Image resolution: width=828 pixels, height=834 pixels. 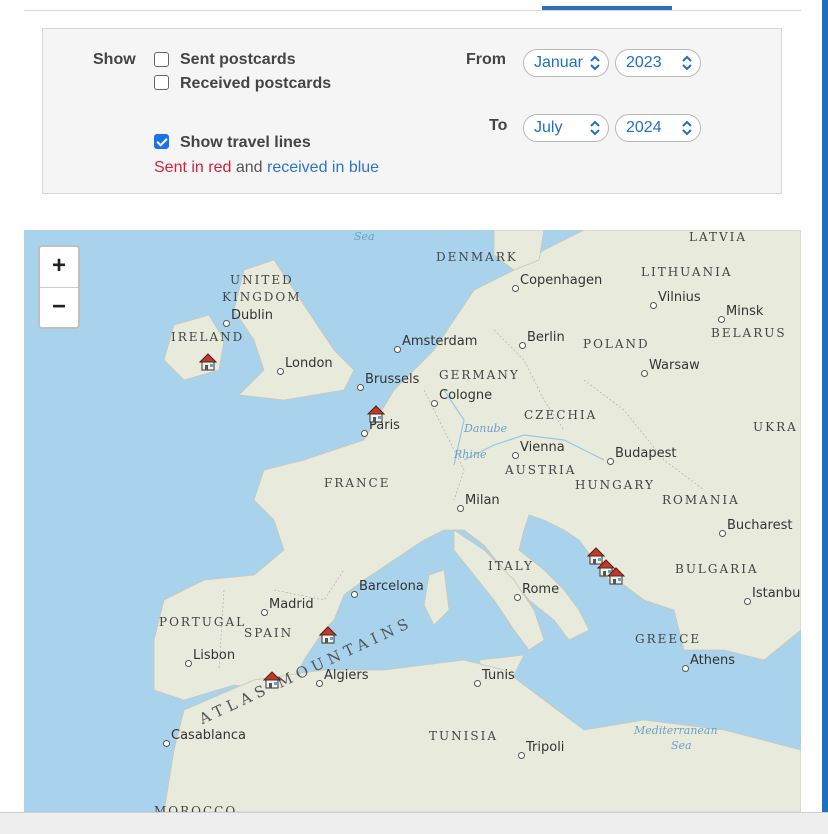 What do you see at coordinates (255, 84) in the screenshot?
I see `received-label: Received postcards` at bounding box center [255, 84].